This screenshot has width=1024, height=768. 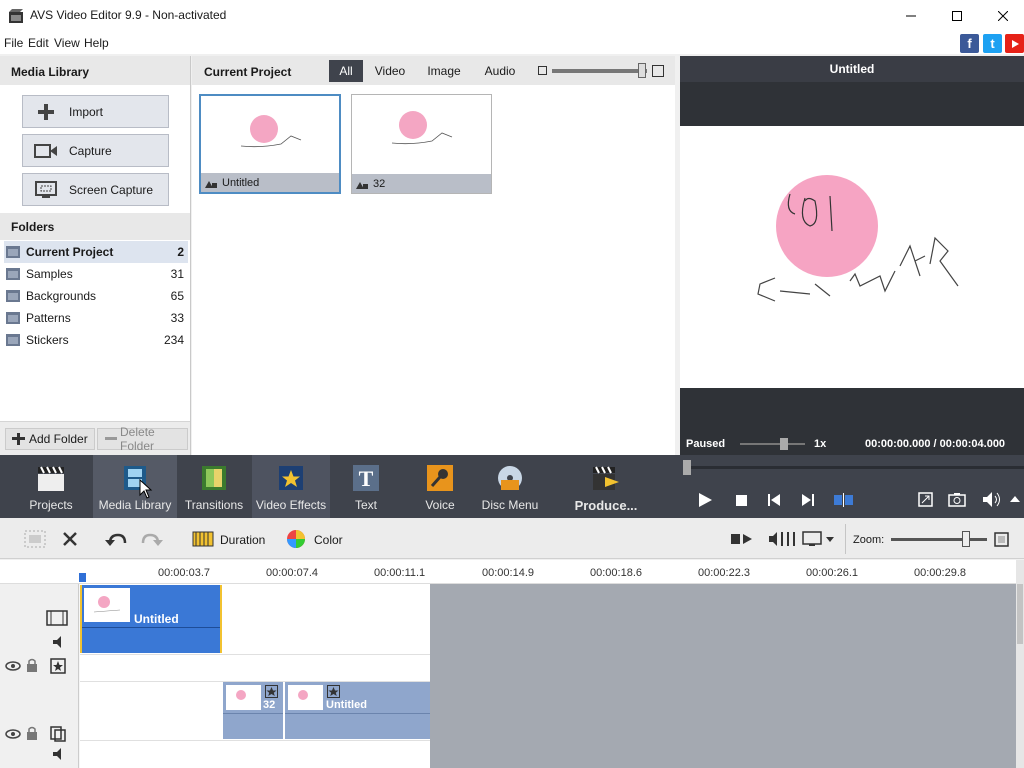 What do you see at coordinates (39, 676) in the screenshot?
I see `track-headers` at bounding box center [39, 676].